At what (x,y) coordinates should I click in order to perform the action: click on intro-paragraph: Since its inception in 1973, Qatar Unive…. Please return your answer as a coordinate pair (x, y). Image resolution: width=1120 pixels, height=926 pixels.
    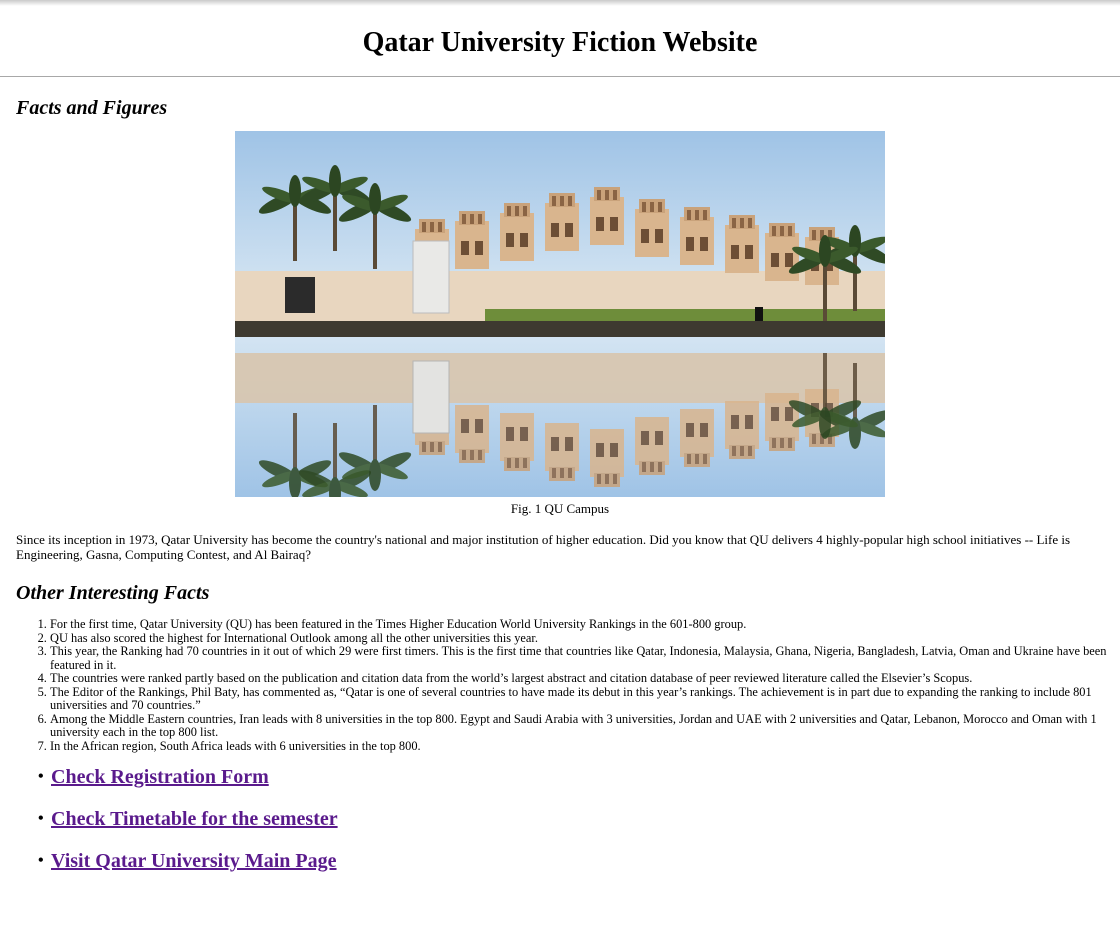
    Looking at the image, I should click on (543, 547).